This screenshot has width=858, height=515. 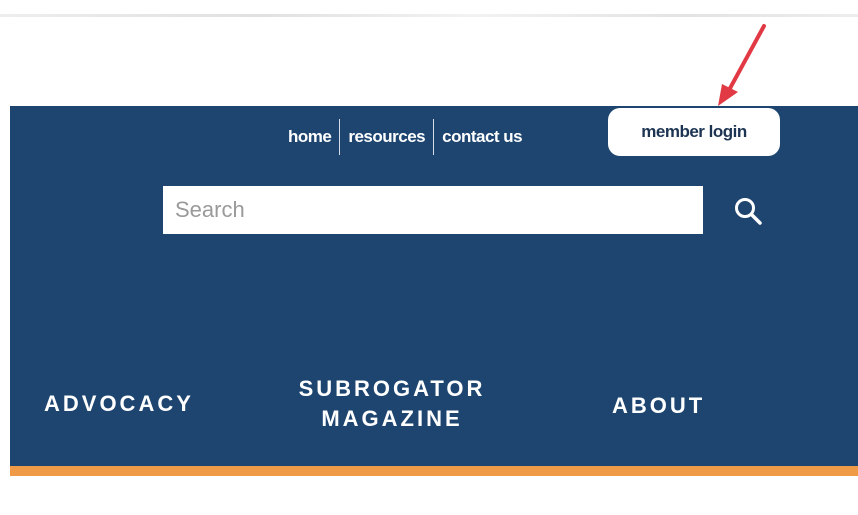 What do you see at coordinates (392, 404) in the screenshot?
I see `main-nav-subrogator-magazine: SUBROGATOR MAGAZINE` at bounding box center [392, 404].